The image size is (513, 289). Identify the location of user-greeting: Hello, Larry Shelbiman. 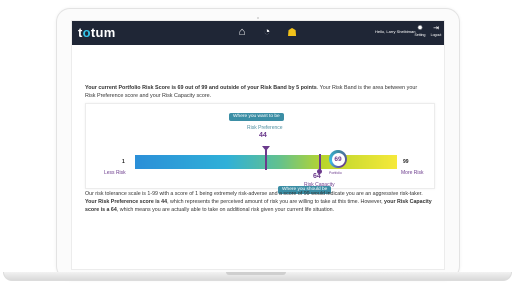
(395, 31).